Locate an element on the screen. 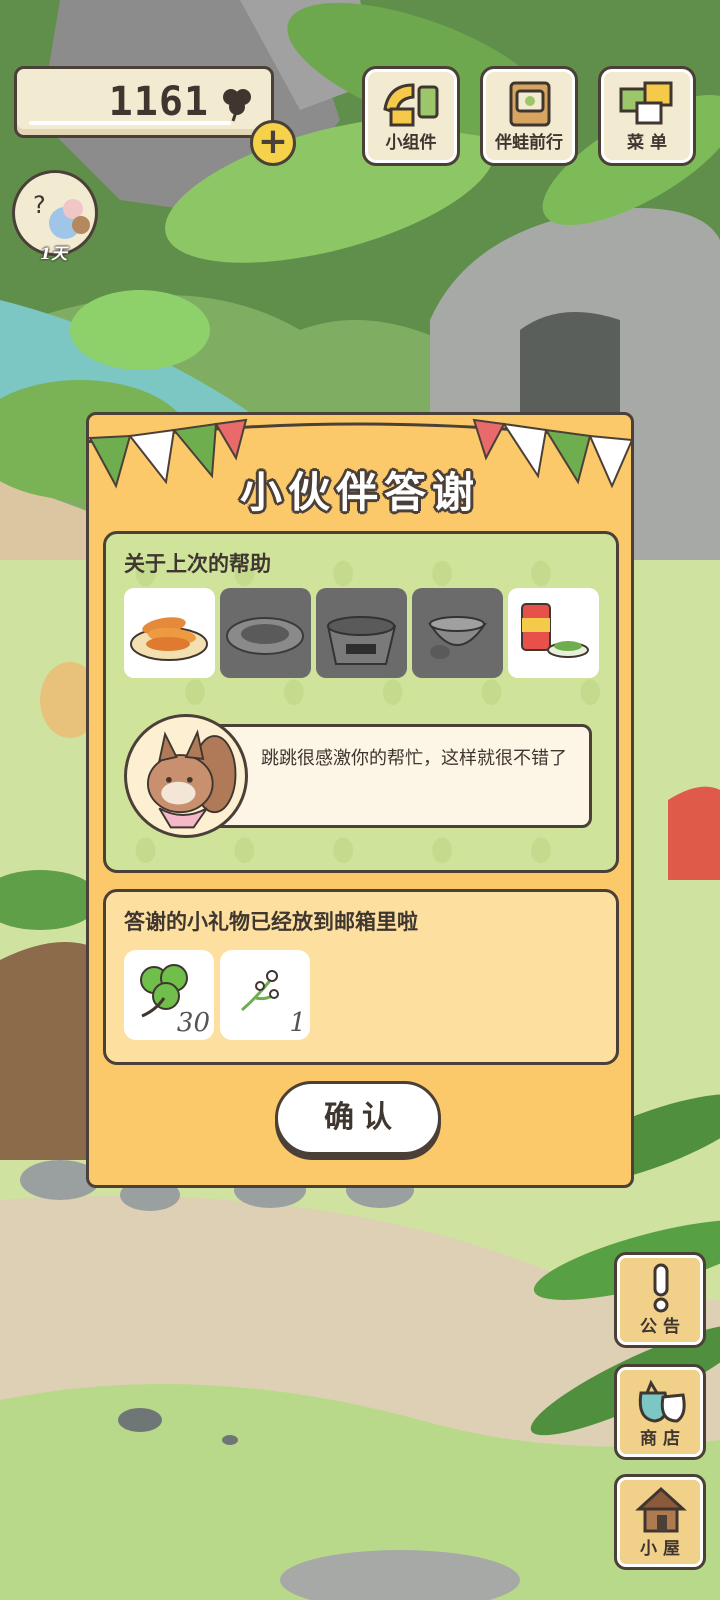  dialog-title: 小伙伴答谢 is located at coordinates (359, 492).